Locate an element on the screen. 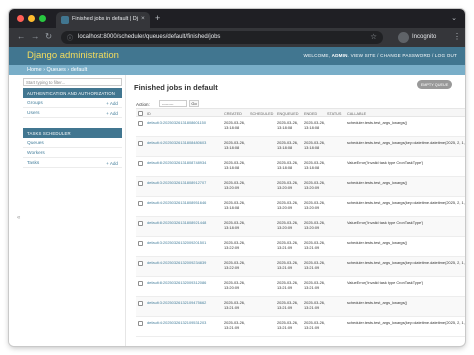  job-id-link: default:3:20250326131808912707 is located at coordinates (176, 182).